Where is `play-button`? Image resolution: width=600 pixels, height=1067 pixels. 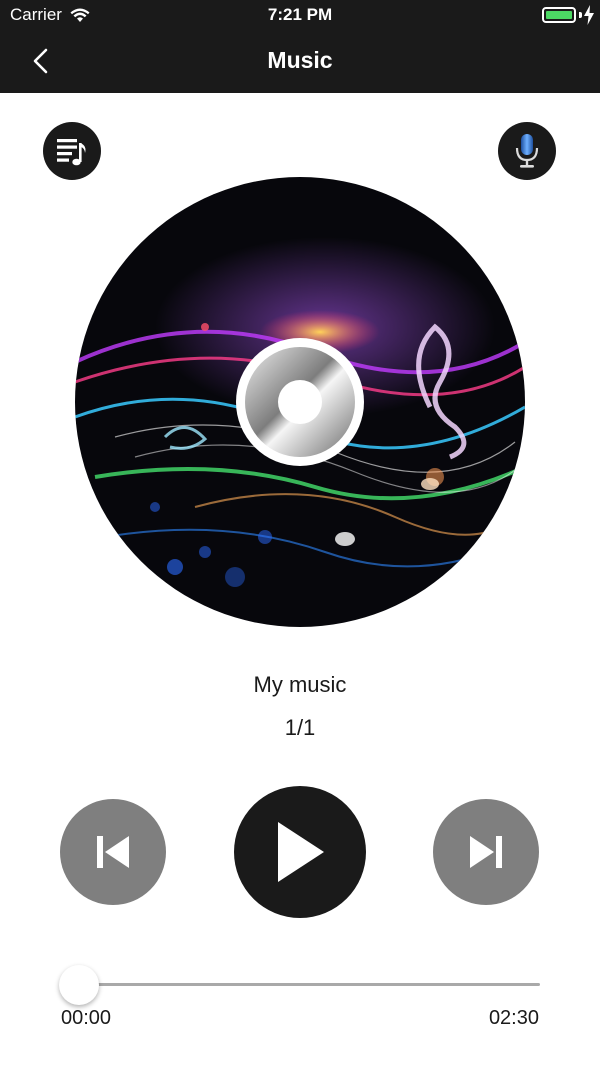
play-button is located at coordinates (300, 852).